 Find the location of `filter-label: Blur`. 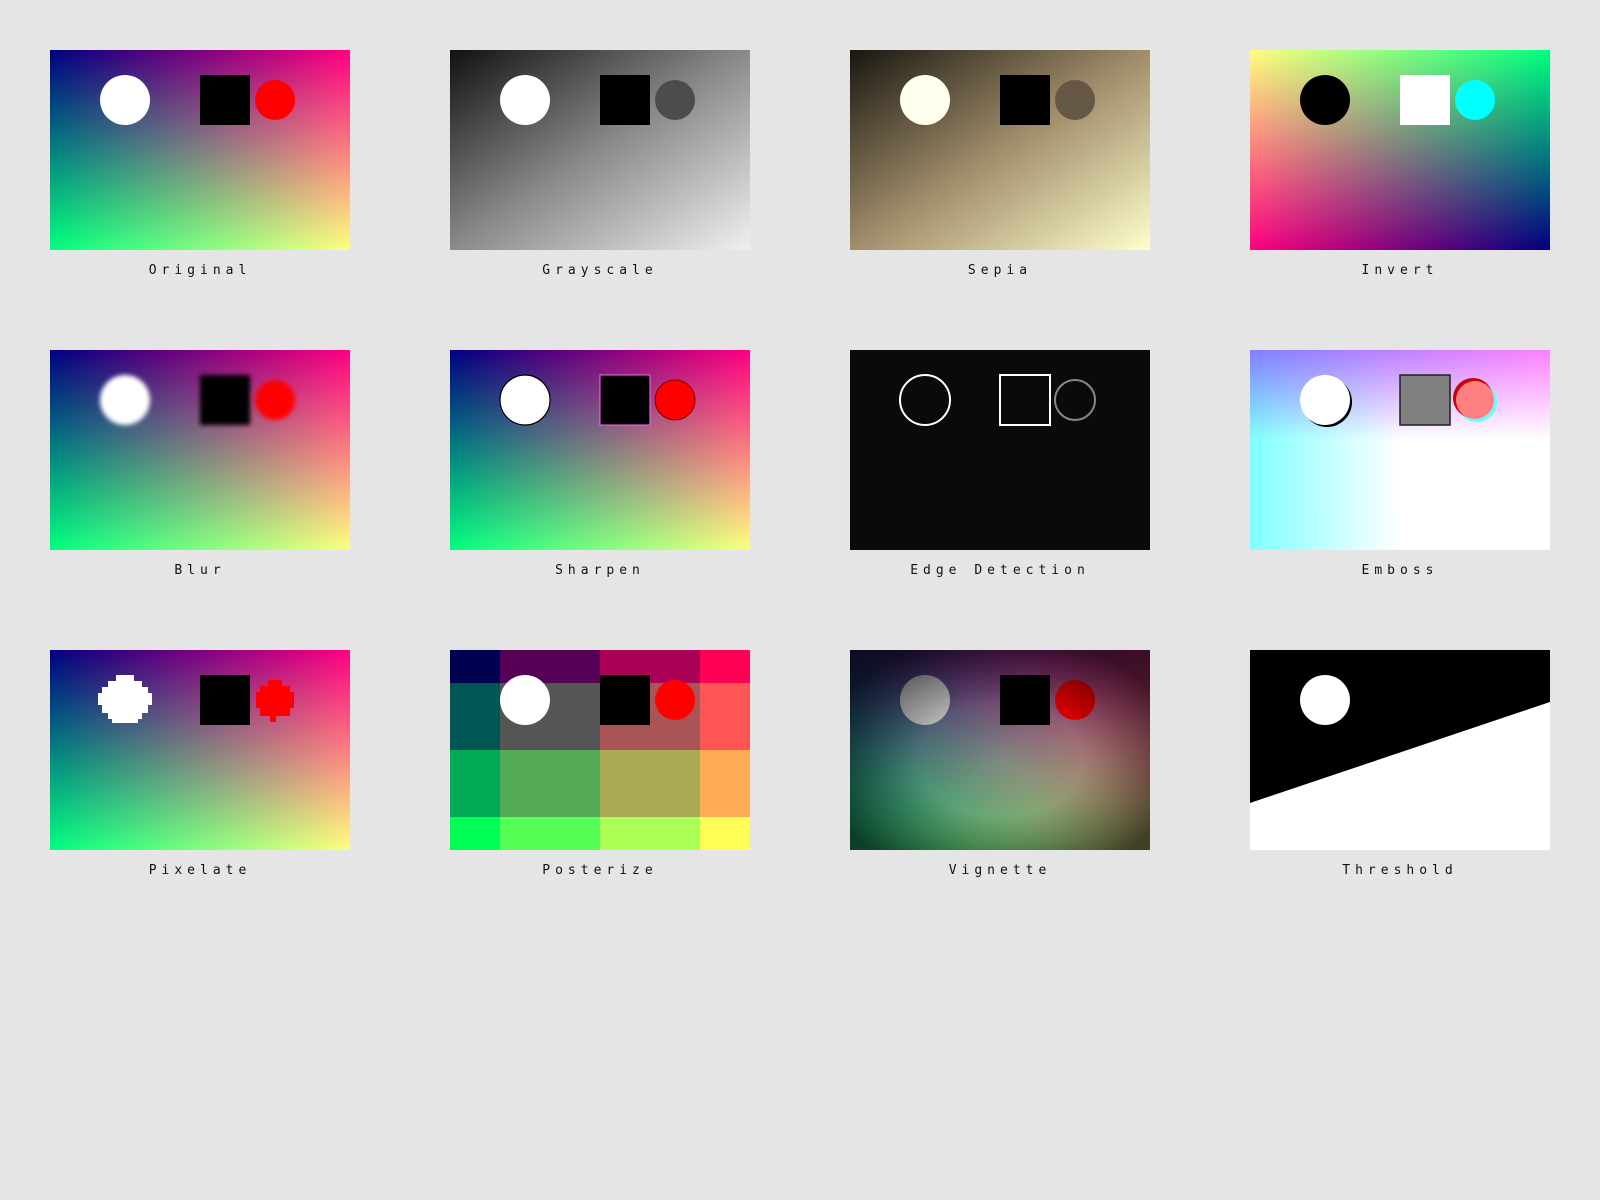

filter-label: Blur is located at coordinates (200, 570).